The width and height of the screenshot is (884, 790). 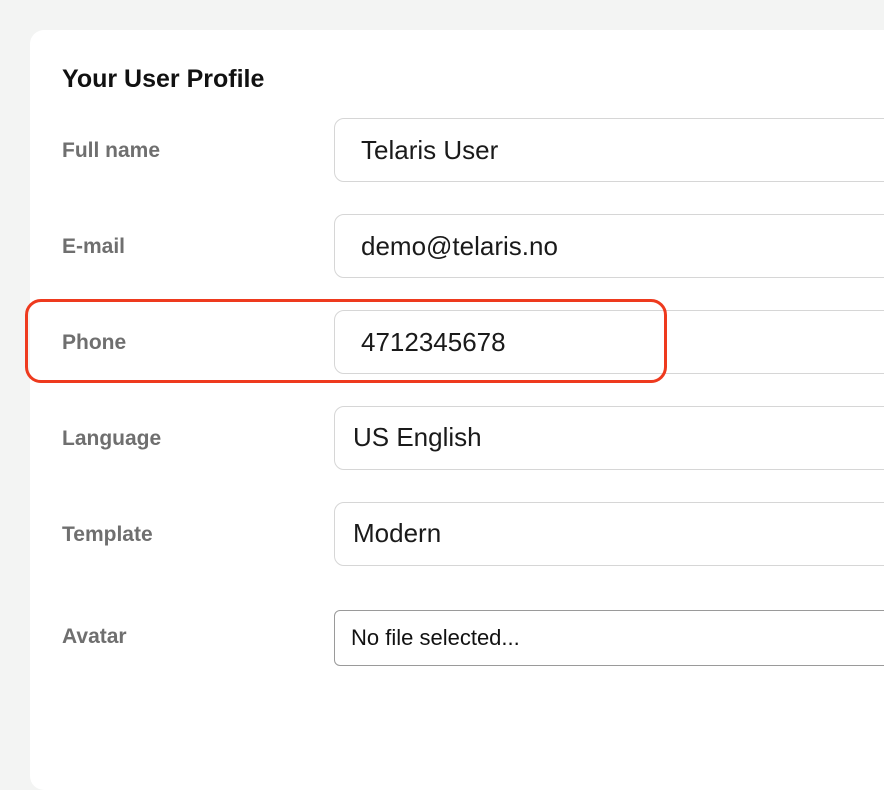 I want to click on email-input, so click(x=609, y=246).